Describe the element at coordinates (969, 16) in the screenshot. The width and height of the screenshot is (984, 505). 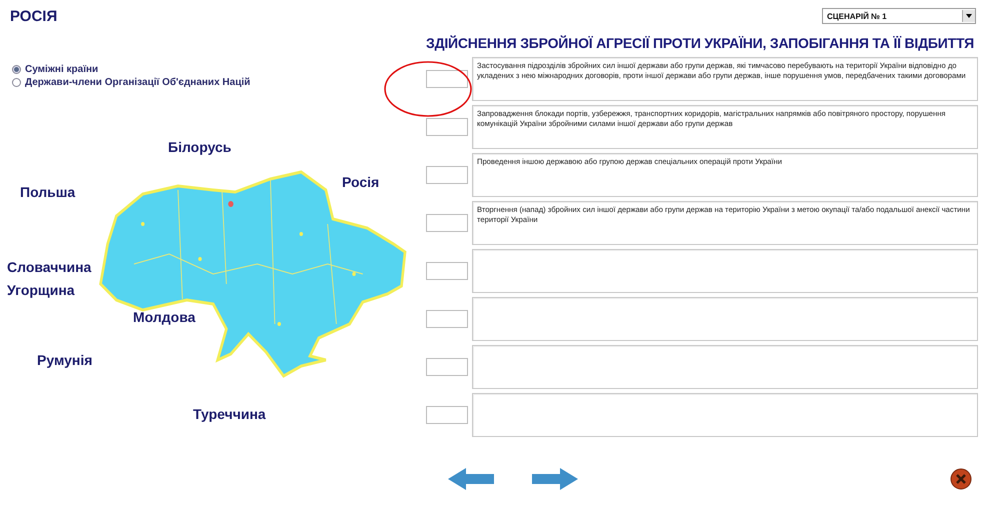
I see `caret-icon` at that location.